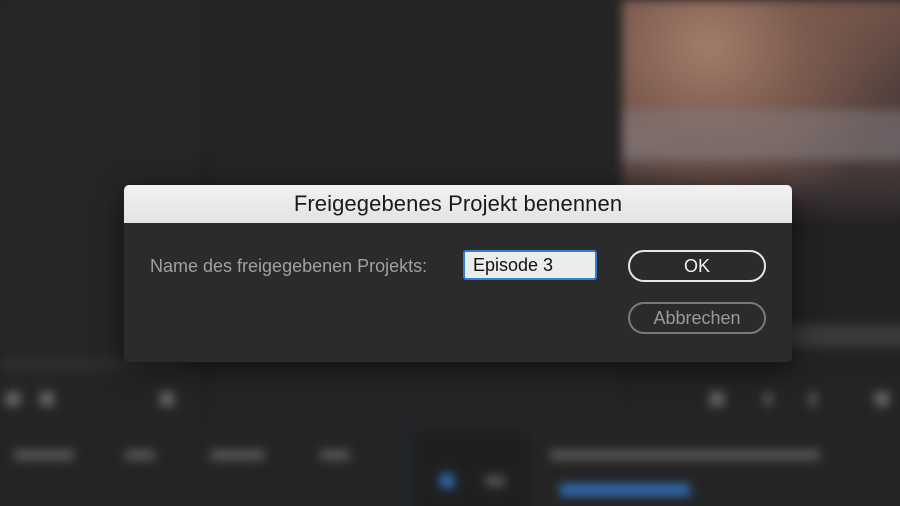 The image size is (900, 506). I want to click on project-name-input, so click(530, 265).